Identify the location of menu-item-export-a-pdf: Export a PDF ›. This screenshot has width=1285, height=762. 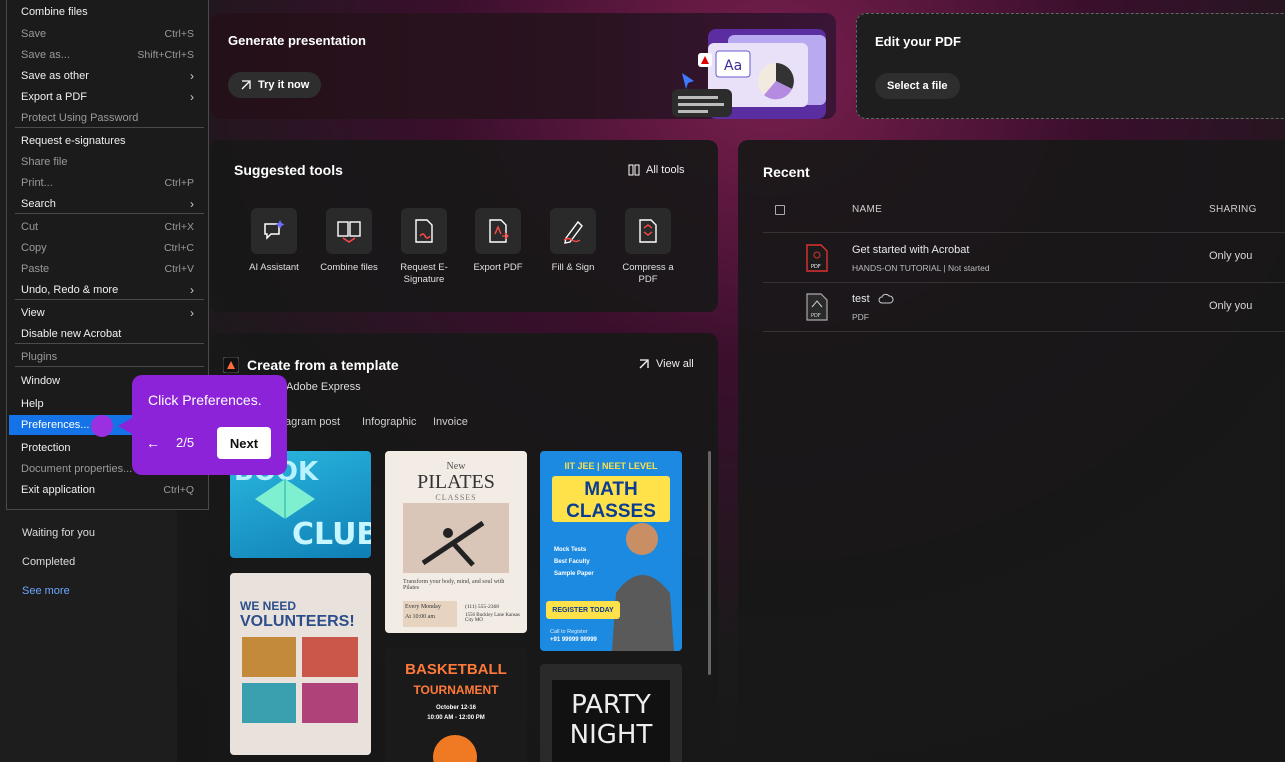
(107, 97).